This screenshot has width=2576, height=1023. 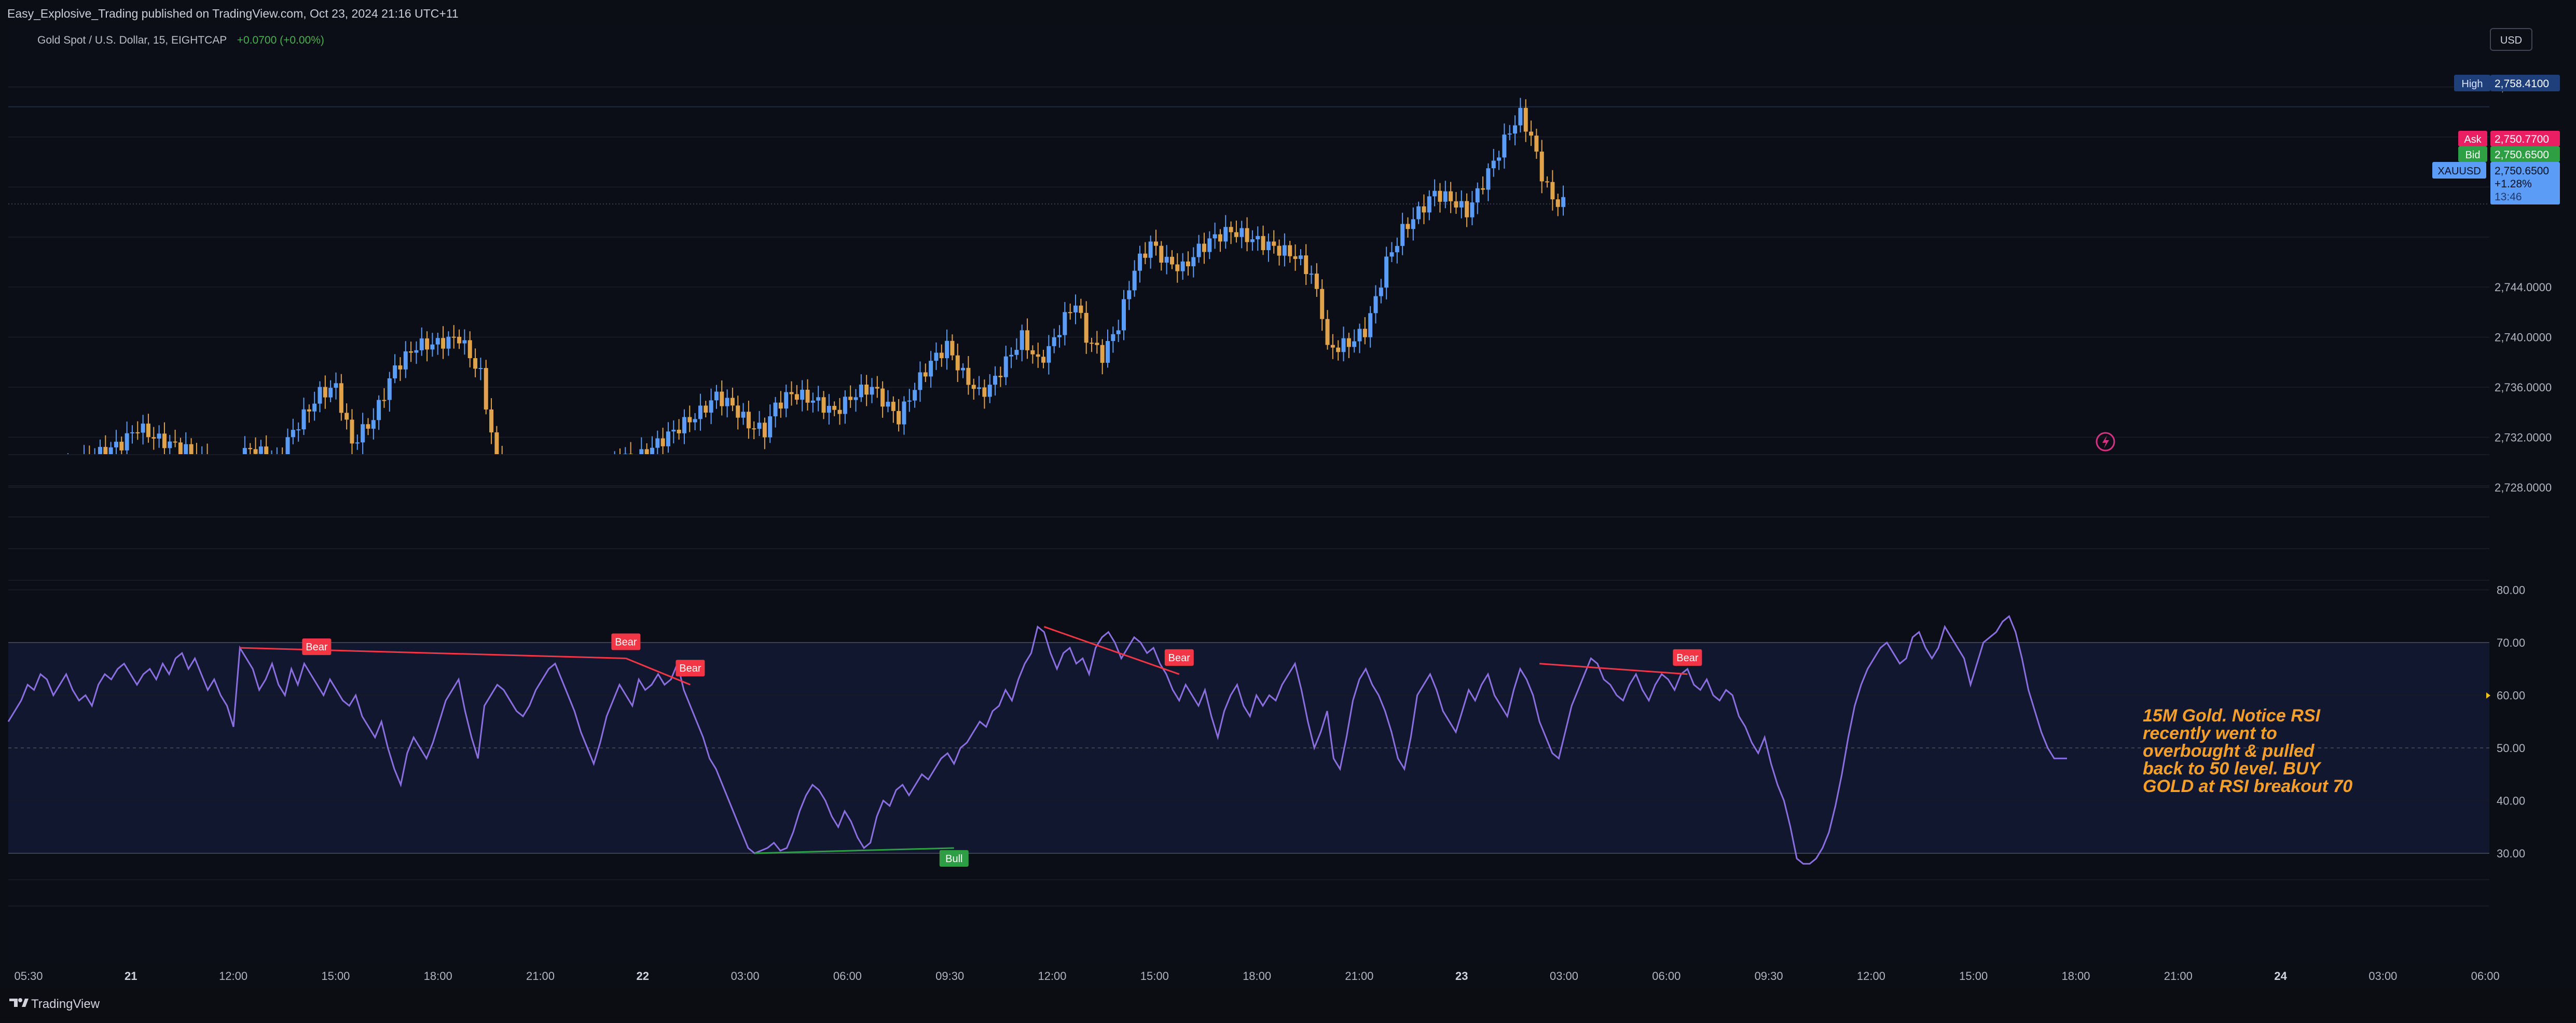 I want to click on last-value: 2,750.6500, so click(x=2522, y=171).